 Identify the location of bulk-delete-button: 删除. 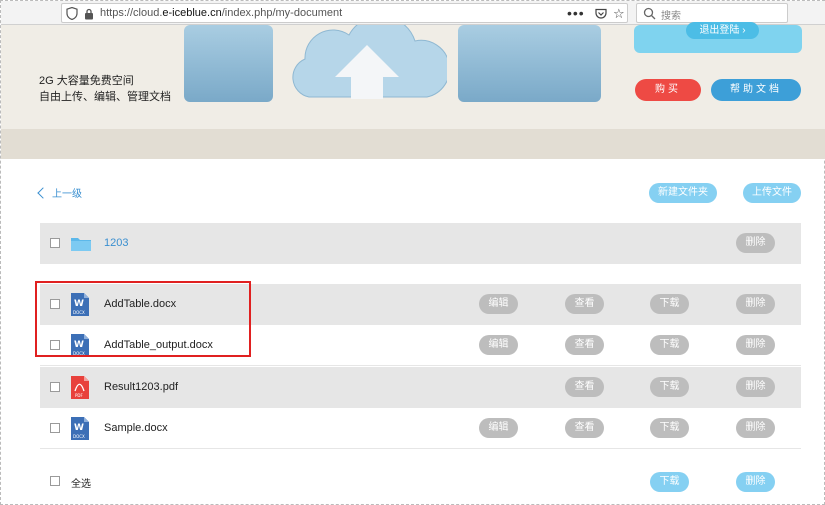
(755, 482).